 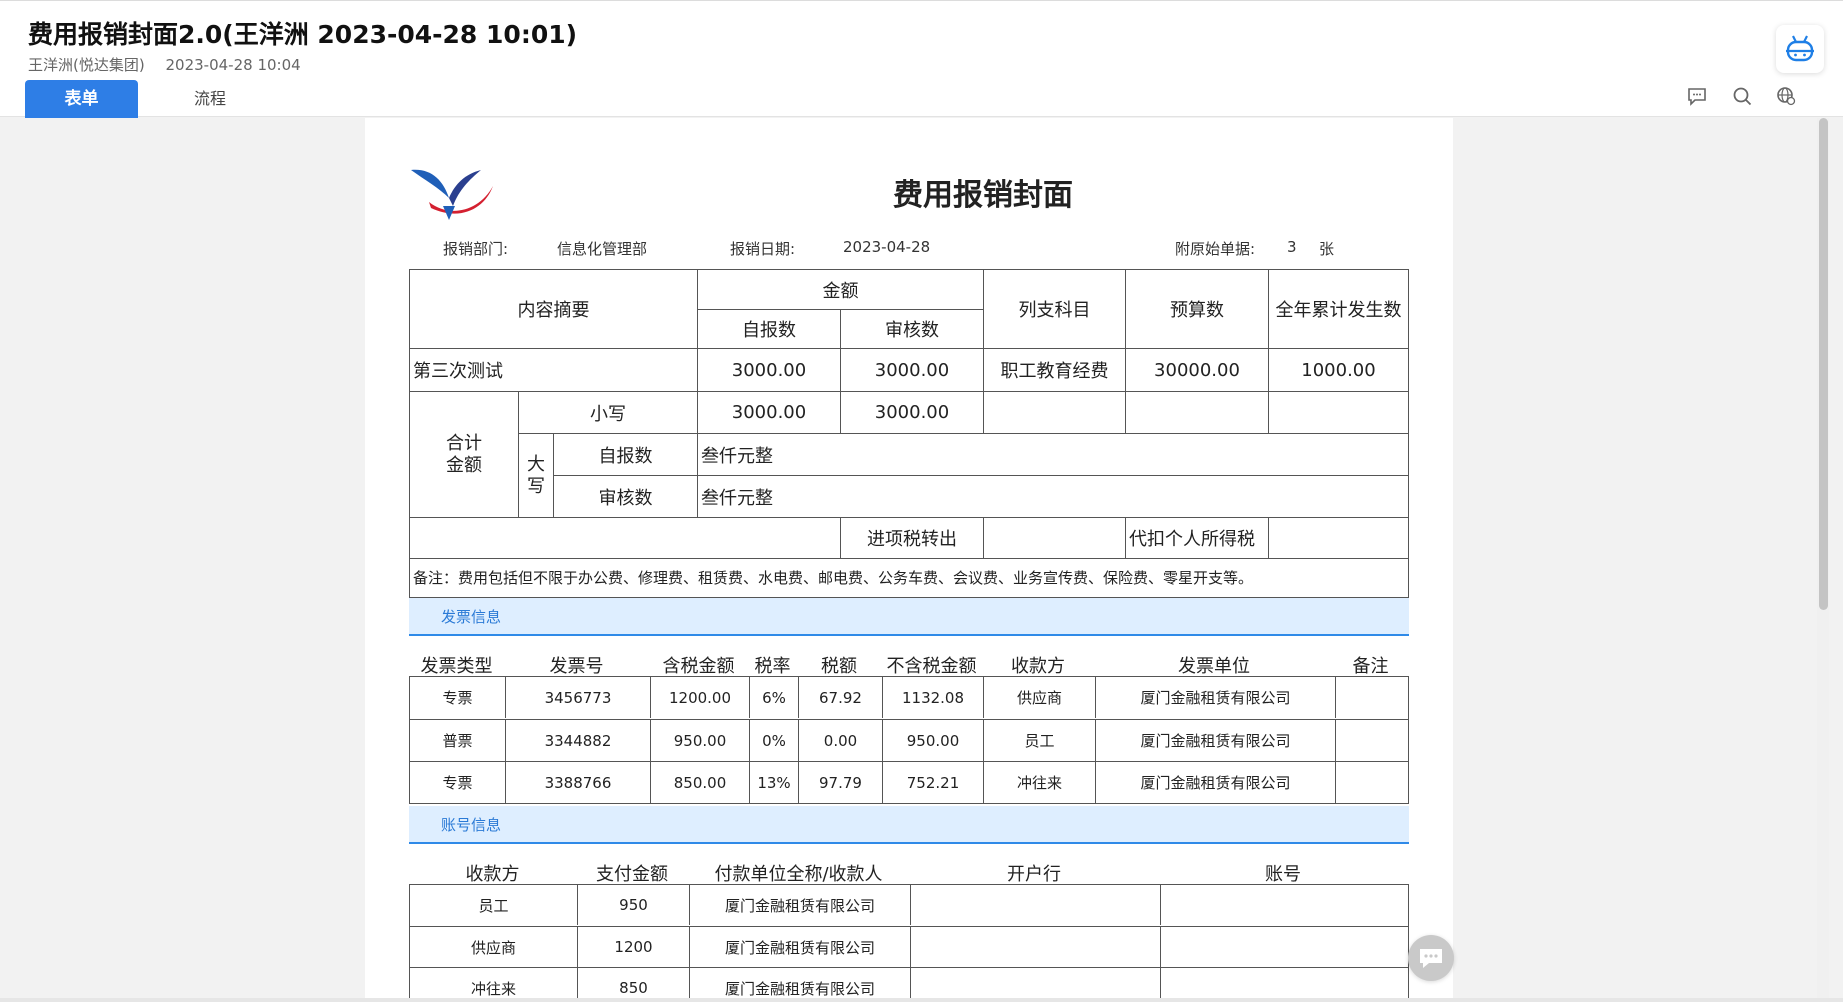 I want to click on account-row: 冲往来 850 厦门金融租赁有限公司, so click(x=909, y=984).